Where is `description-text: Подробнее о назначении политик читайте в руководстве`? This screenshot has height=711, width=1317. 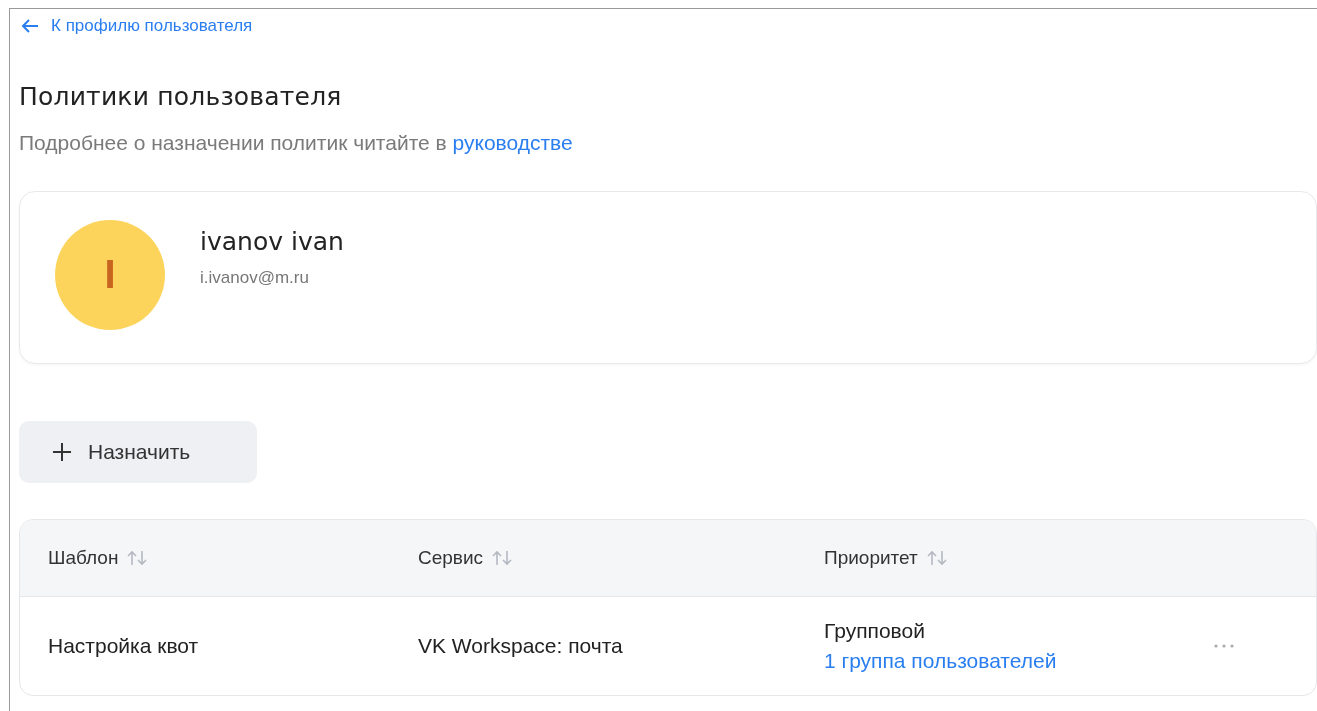 description-text: Подробнее о назначении политик читайте в руководстве is located at coordinates (296, 143).